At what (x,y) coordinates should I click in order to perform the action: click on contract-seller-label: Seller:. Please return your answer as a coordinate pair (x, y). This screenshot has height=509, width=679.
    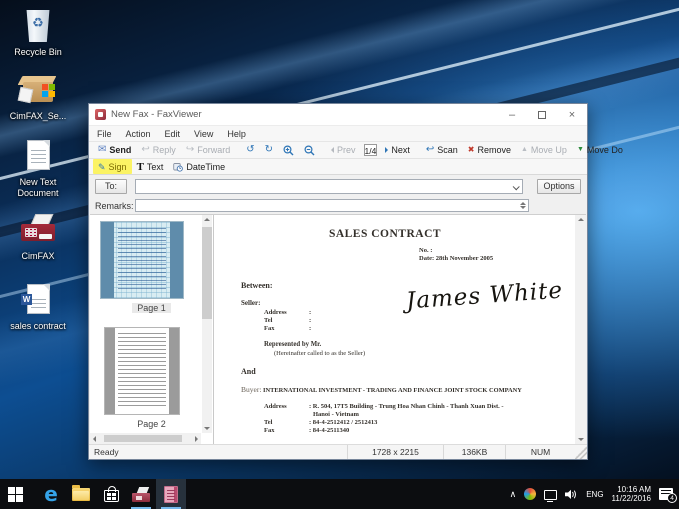
    Looking at the image, I should click on (251, 303).